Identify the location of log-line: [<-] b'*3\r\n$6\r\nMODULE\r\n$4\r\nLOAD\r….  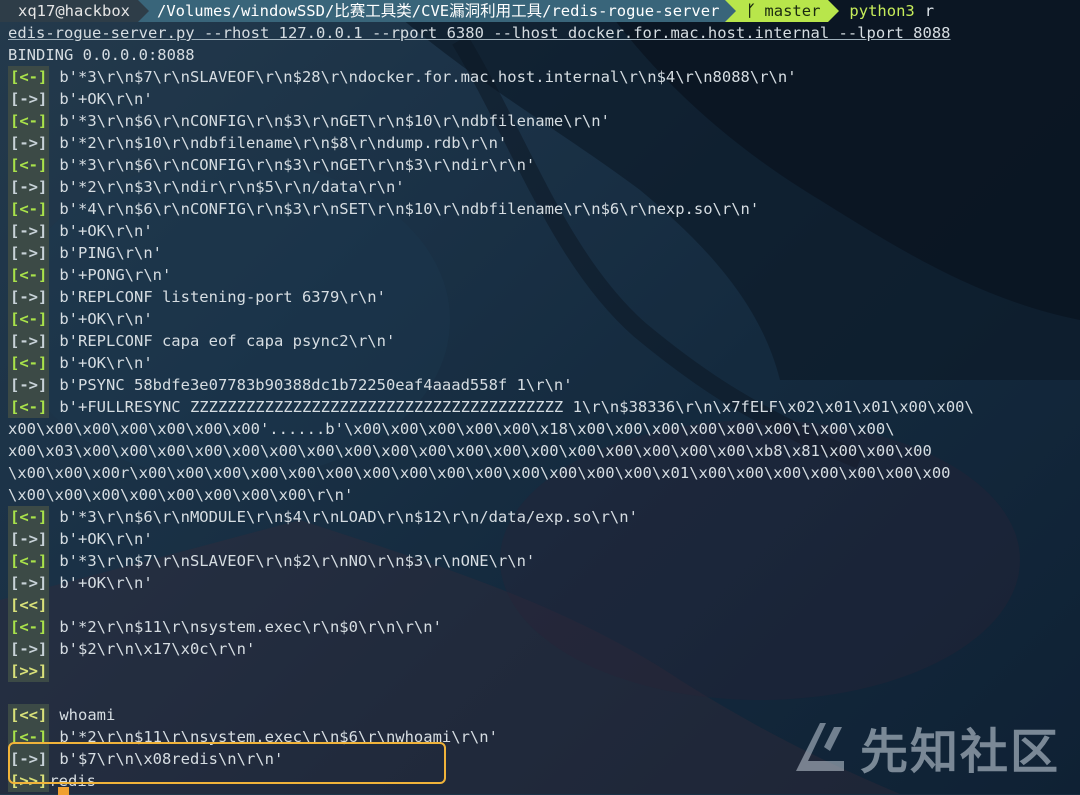
(323, 517).